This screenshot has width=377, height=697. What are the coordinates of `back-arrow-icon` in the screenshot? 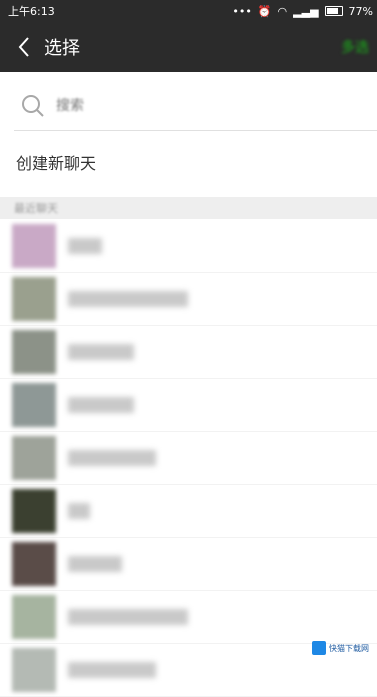 It's located at (24, 47).